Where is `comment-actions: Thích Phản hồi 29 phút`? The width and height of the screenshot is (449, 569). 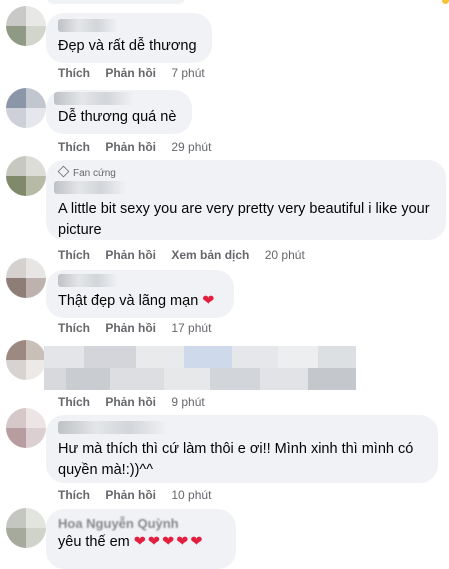 comment-actions: Thích Phản hồi 29 phút is located at coordinates (140, 147).